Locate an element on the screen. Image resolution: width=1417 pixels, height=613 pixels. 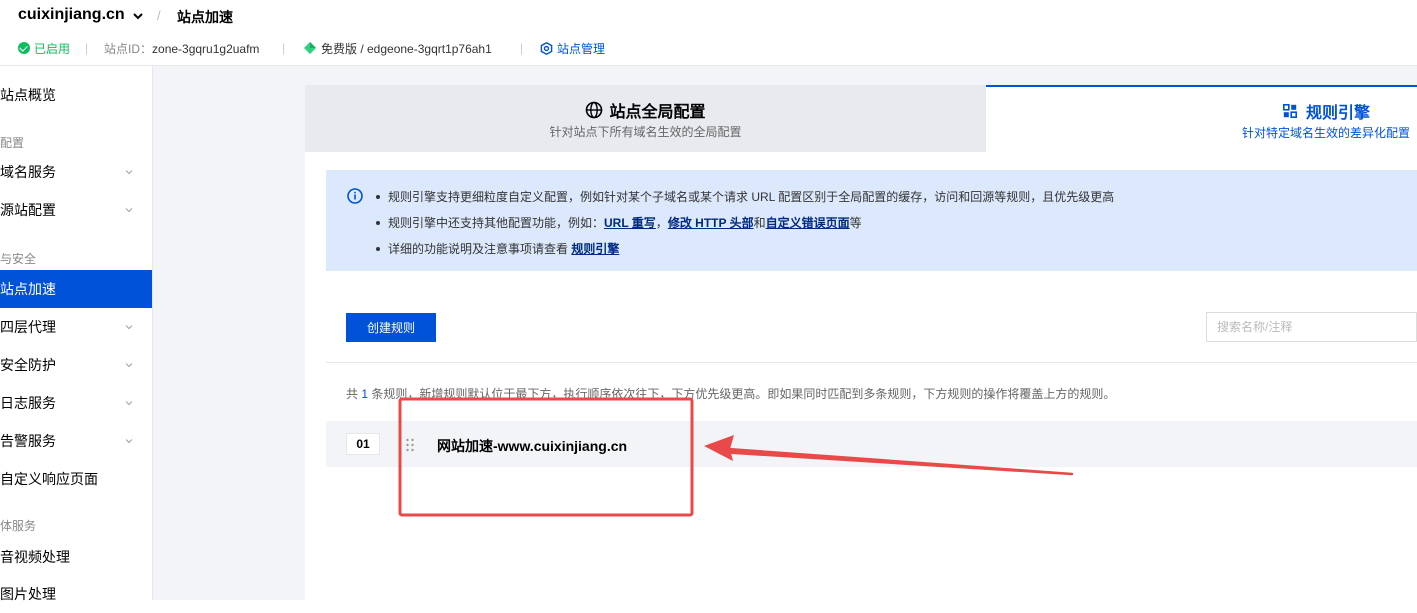
rule-index: 01 is located at coordinates (363, 444).